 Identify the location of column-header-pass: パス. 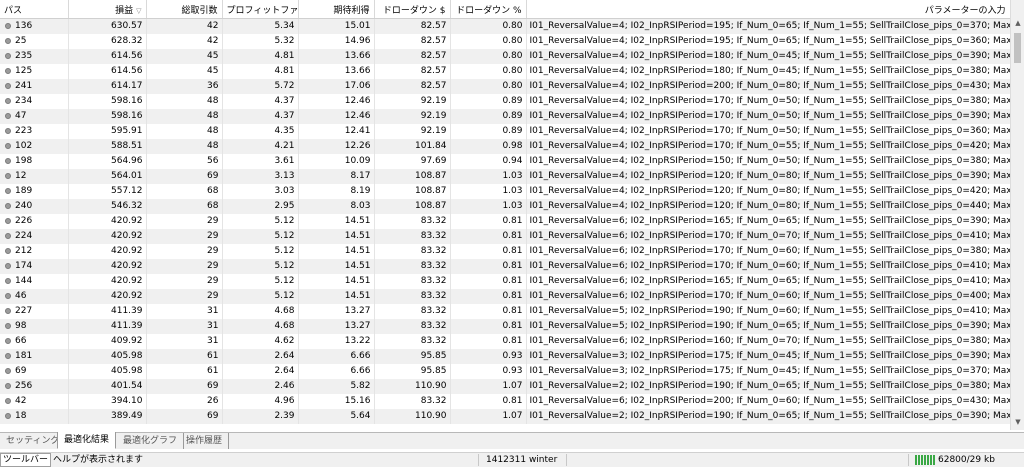
(34, 9).